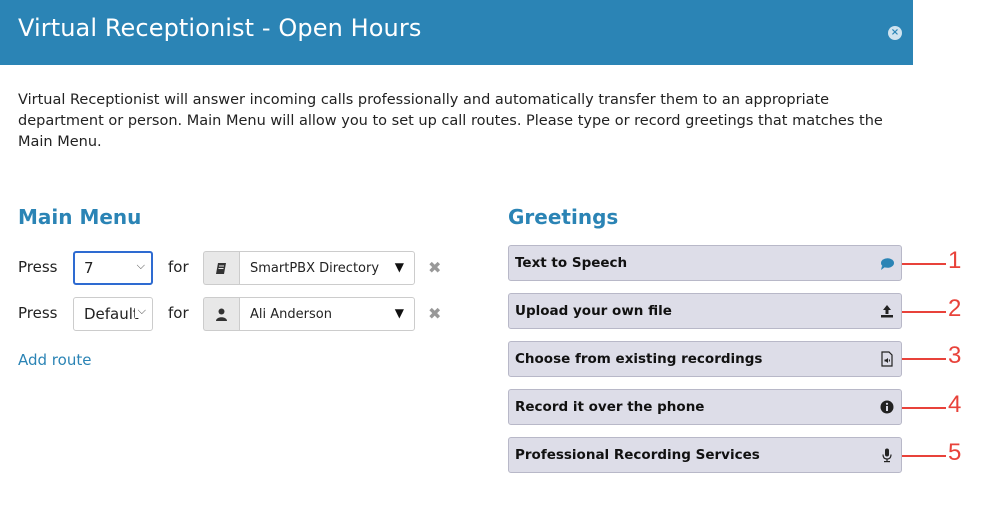 This screenshot has width=991, height=506. I want to click on route-row: Press Default ⌵ for Ali Anderson ▼ ✖, so click(238, 314).